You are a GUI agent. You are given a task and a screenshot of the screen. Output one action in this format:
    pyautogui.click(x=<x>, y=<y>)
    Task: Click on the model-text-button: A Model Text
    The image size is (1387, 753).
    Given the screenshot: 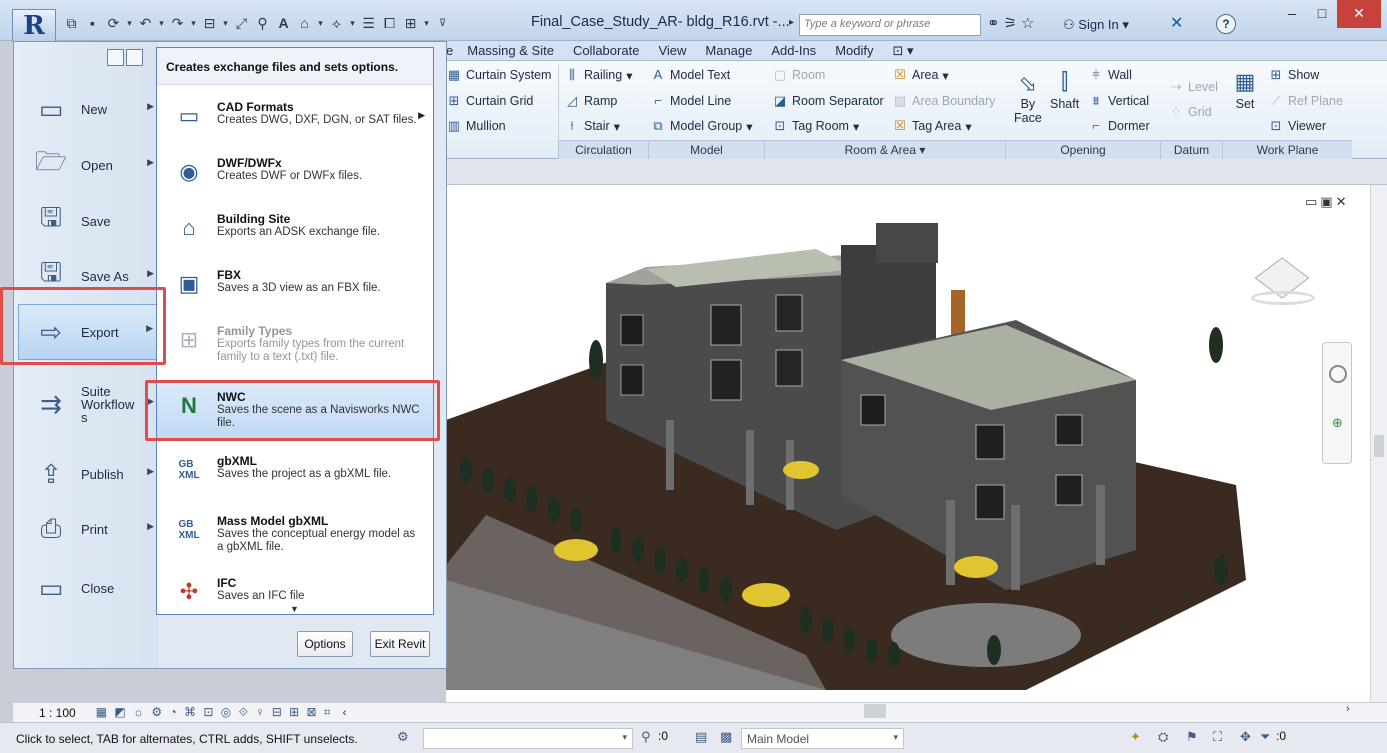 What is the action you would take?
    pyautogui.click(x=690, y=74)
    